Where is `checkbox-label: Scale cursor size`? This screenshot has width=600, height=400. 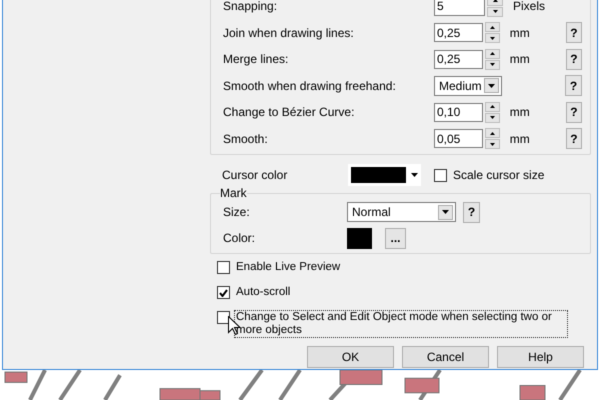
checkbox-label: Scale cursor size is located at coordinates (498, 175).